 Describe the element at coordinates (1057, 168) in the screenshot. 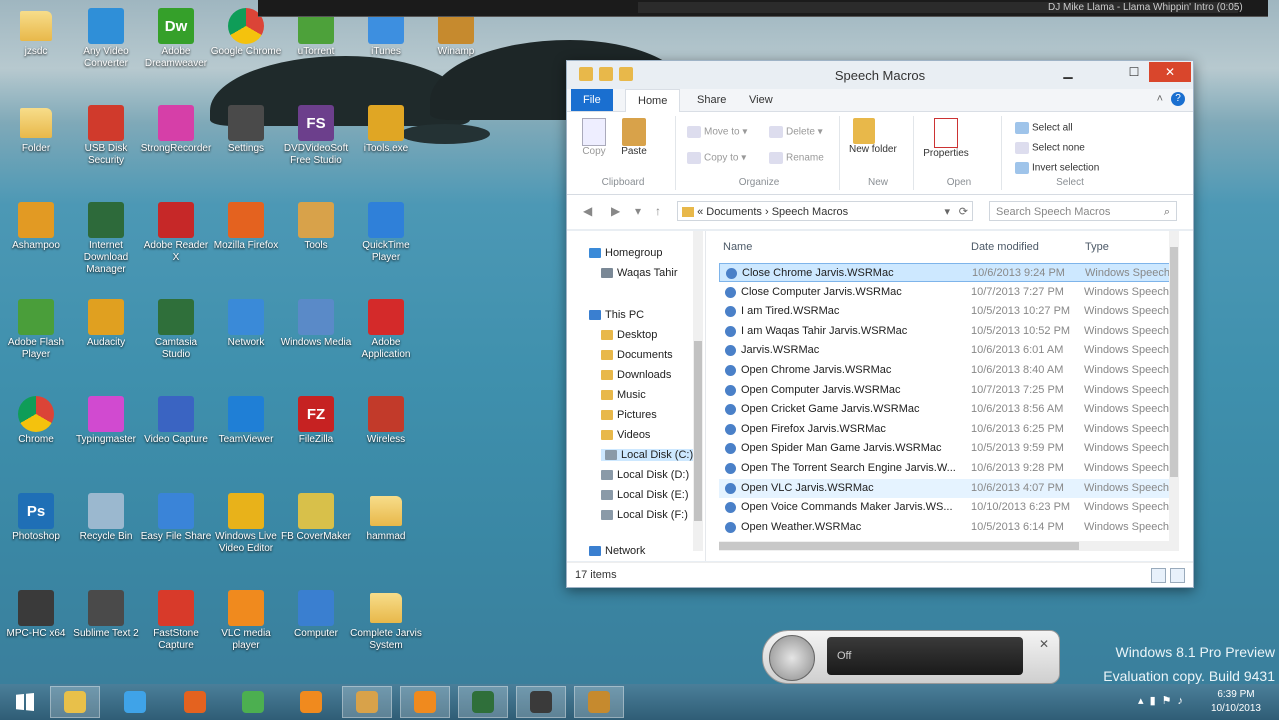

I see `invert-selection-button: Invert selection` at that location.